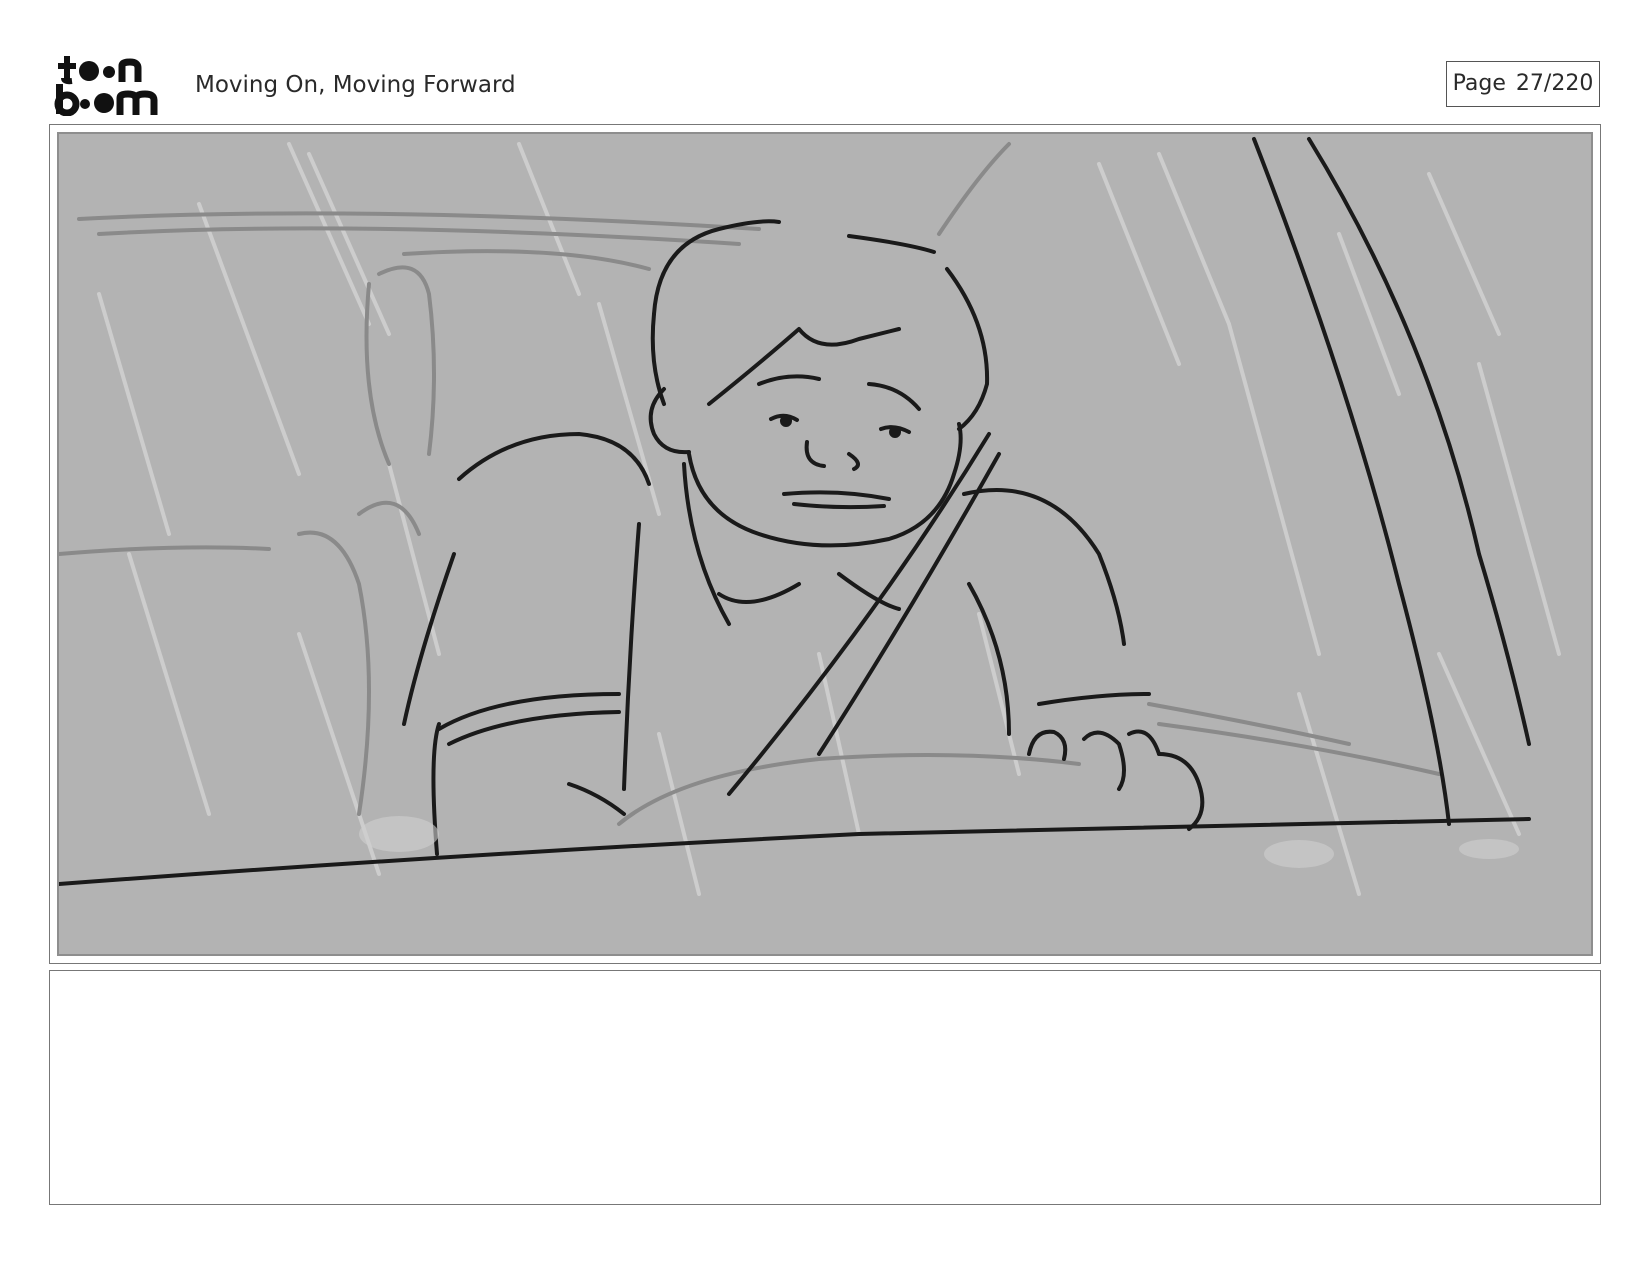  Describe the element at coordinates (1479, 83) in the screenshot. I see `page-label: Page` at that location.